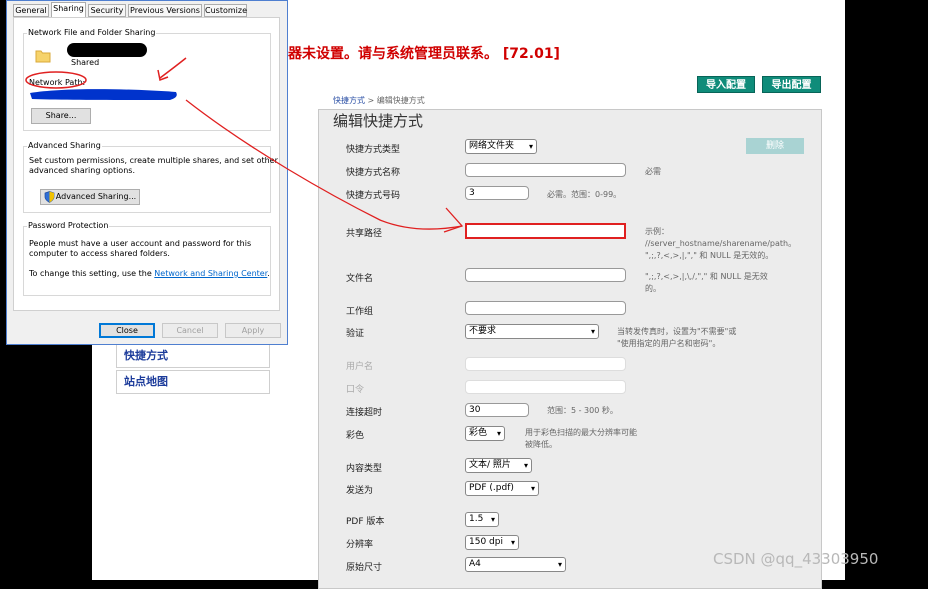 This screenshot has height=589, width=928. I want to click on red-arrow-short, so click(173, 68).